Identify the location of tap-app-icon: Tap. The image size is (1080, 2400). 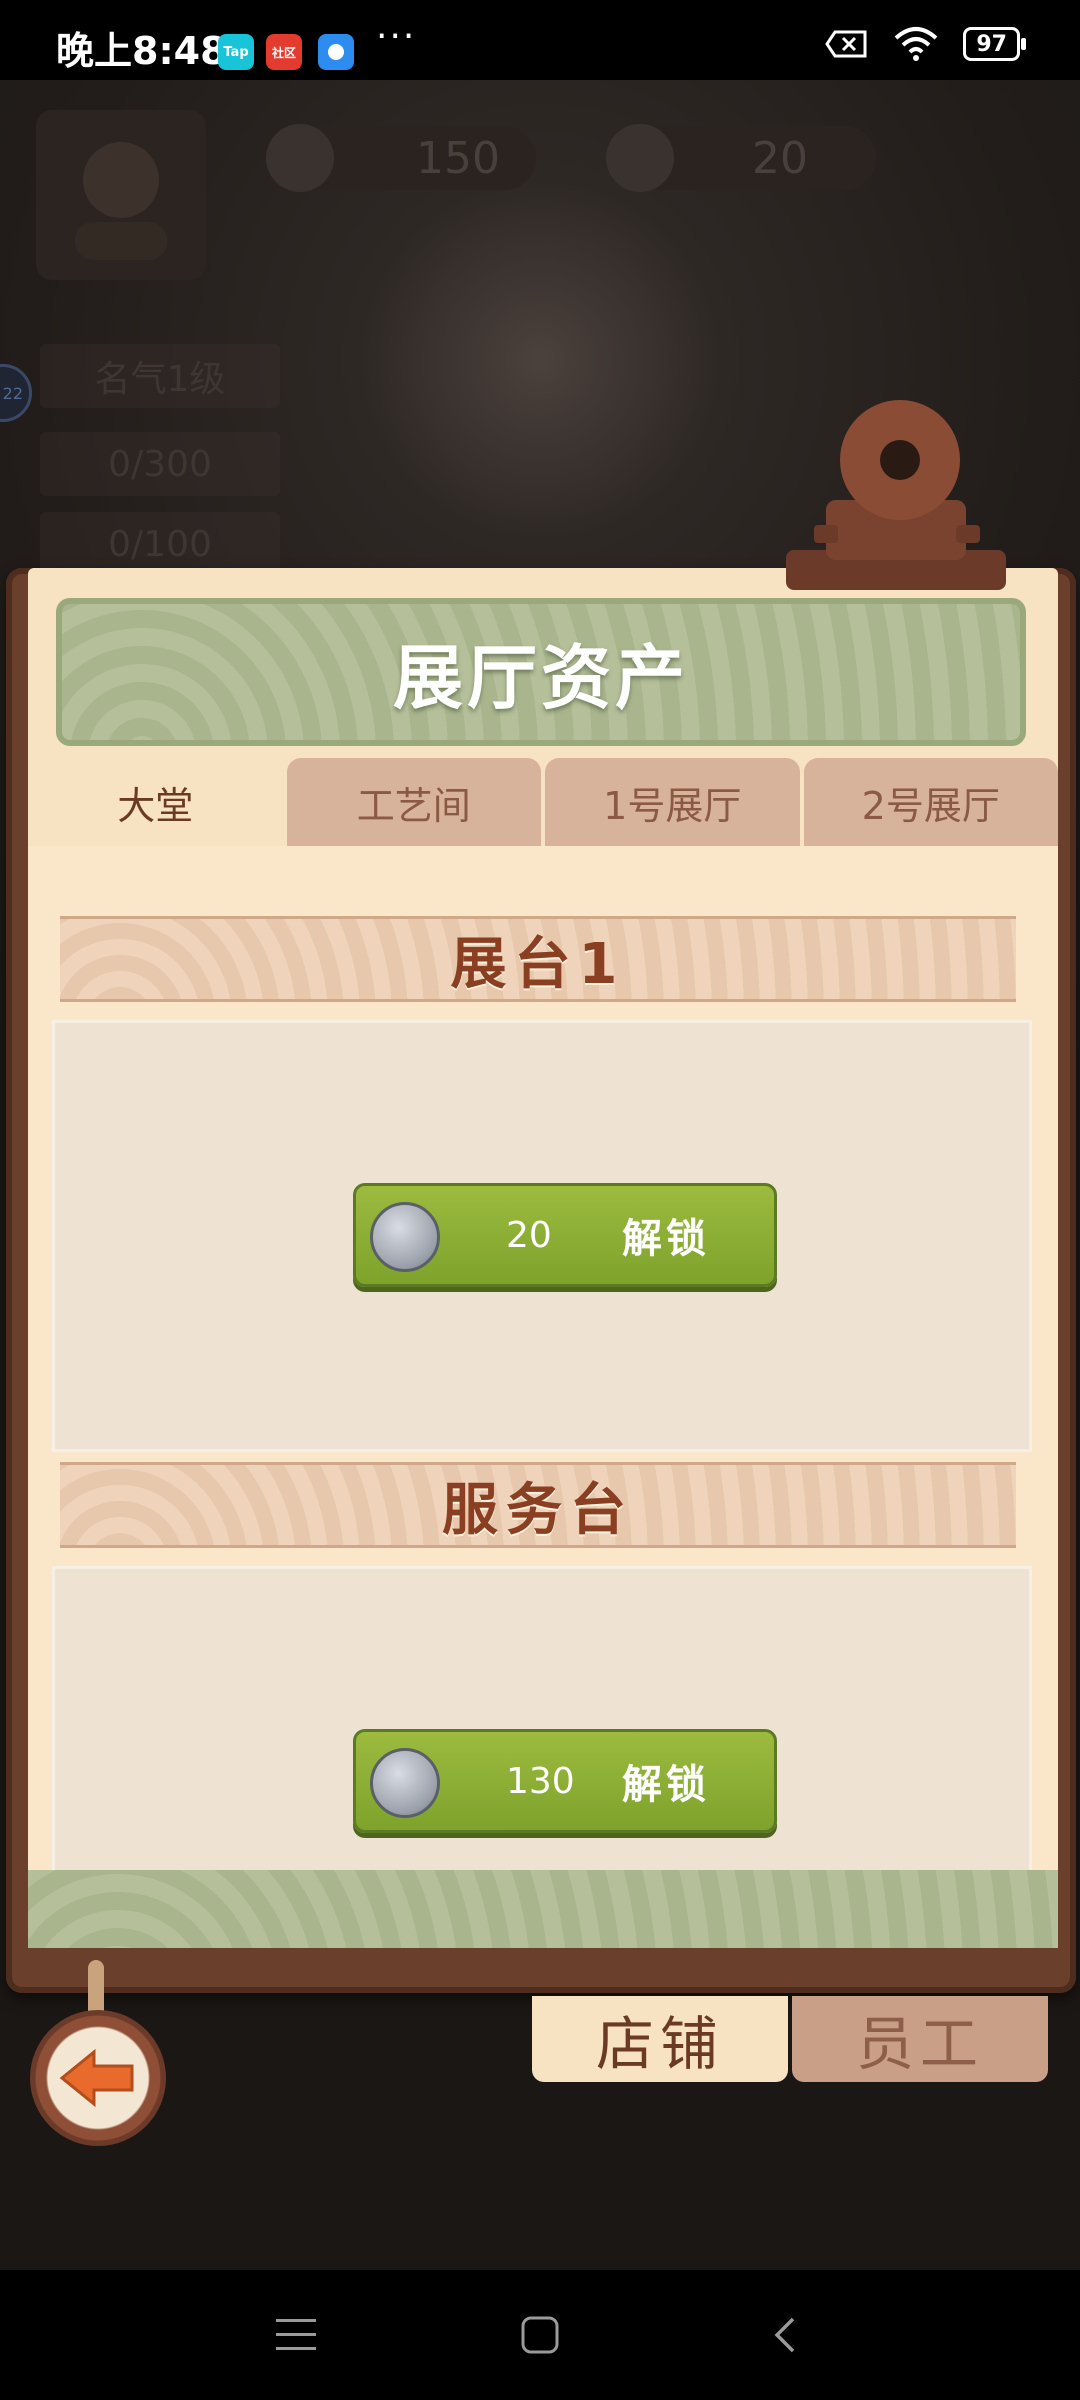
(236, 52).